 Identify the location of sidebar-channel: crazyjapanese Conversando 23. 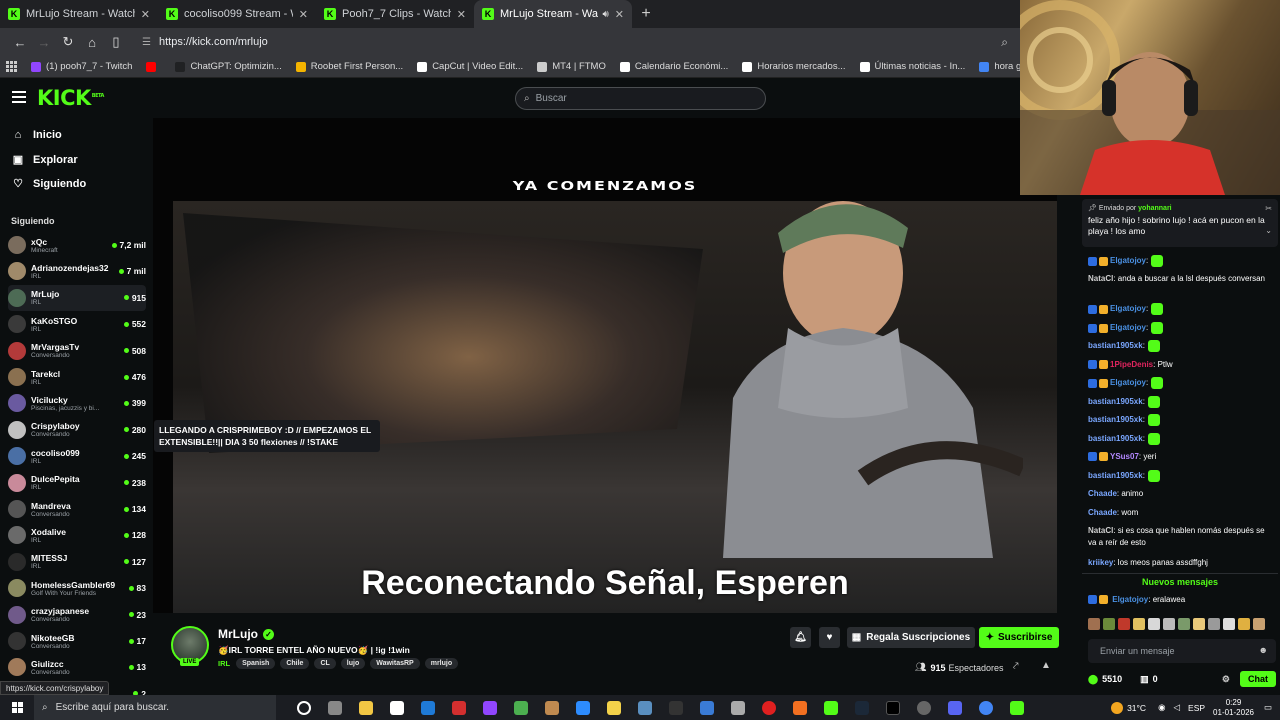
(77, 615).